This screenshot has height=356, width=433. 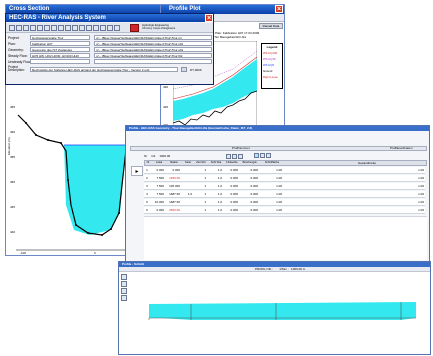 I want to click on run-steady-icon, so click(x=47, y=28).